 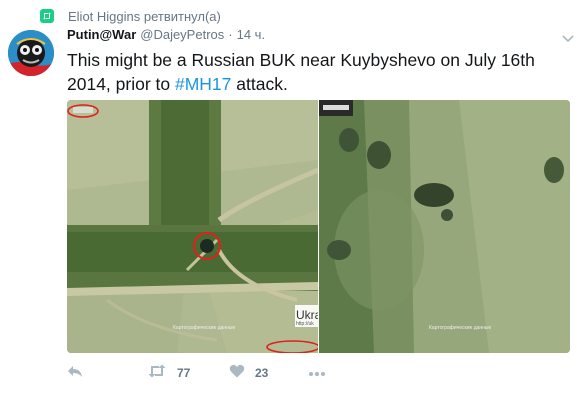 I want to click on hashtag-link: #MH17, so click(x=203, y=84).